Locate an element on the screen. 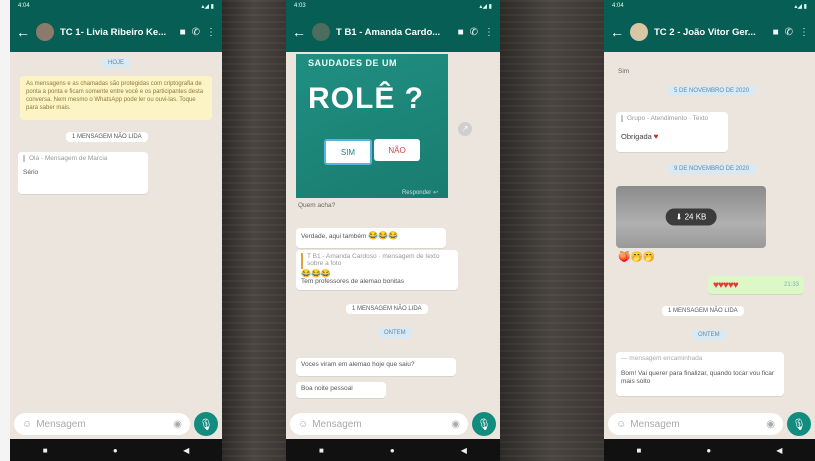  divider-right is located at coordinates (552, 230).